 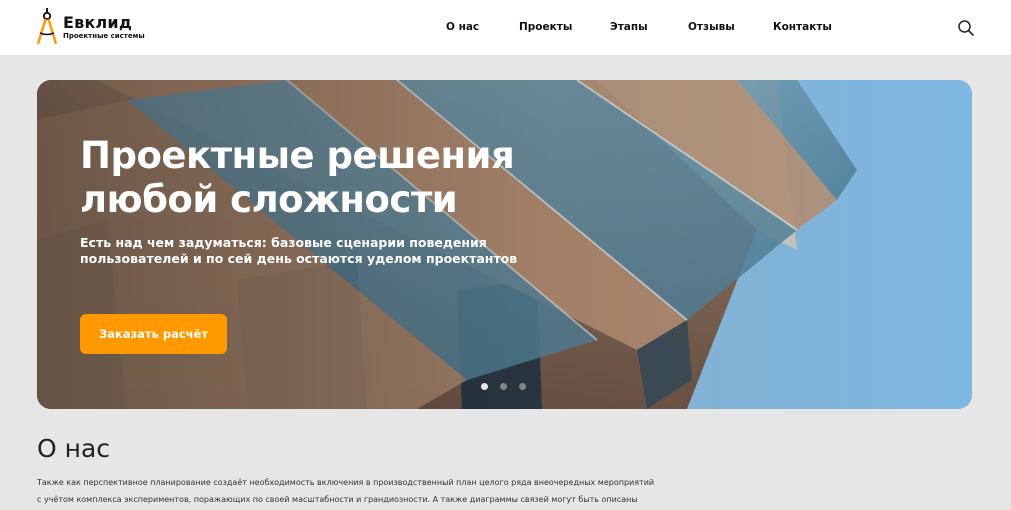 What do you see at coordinates (545, 27) in the screenshot?
I see `nav-item-projects: Проекты` at bounding box center [545, 27].